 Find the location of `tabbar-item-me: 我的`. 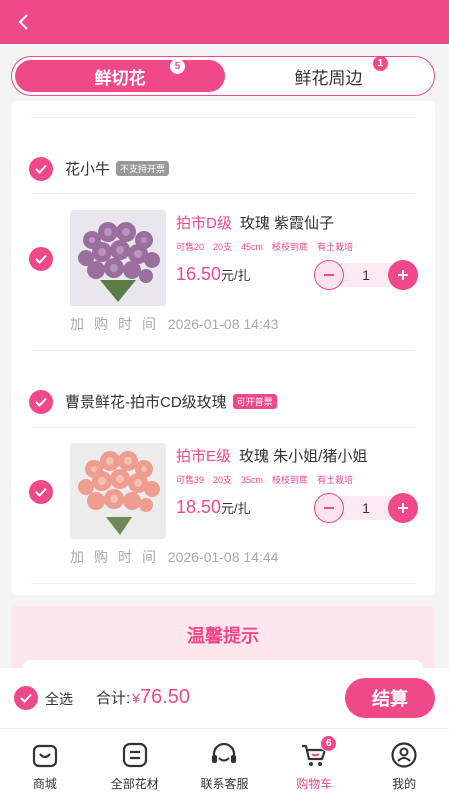

tabbar-item-me: 我的 is located at coordinates (404, 764).